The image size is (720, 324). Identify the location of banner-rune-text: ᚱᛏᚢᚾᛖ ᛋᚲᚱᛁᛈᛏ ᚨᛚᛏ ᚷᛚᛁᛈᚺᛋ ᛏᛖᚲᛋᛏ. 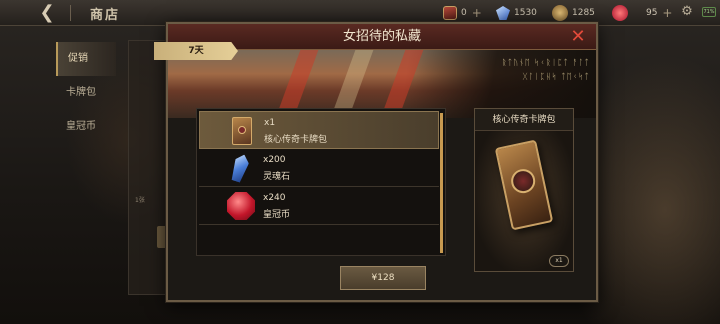
(545, 69).